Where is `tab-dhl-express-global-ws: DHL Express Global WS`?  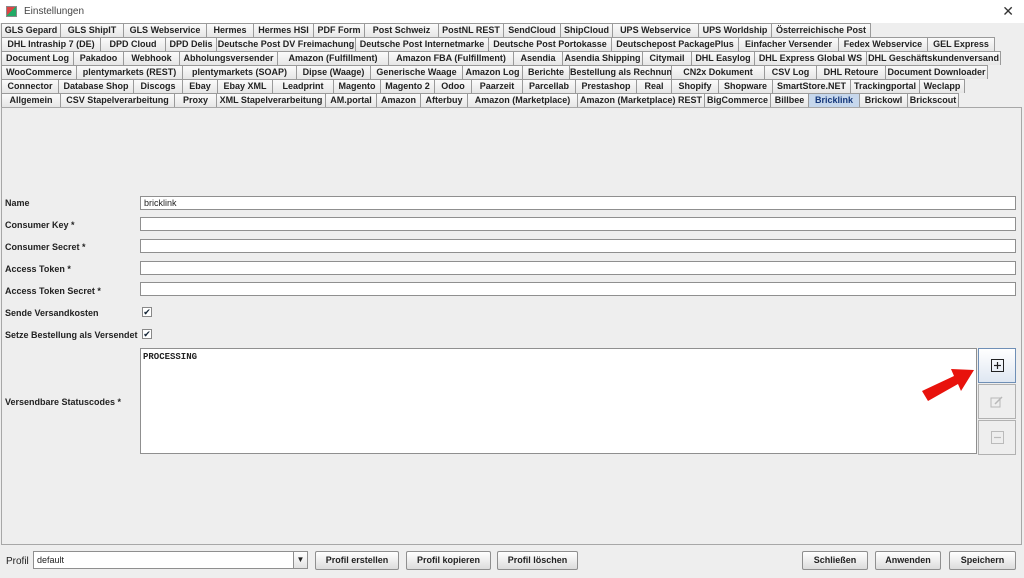 tab-dhl-express-global-ws: DHL Express Global WS is located at coordinates (810, 58).